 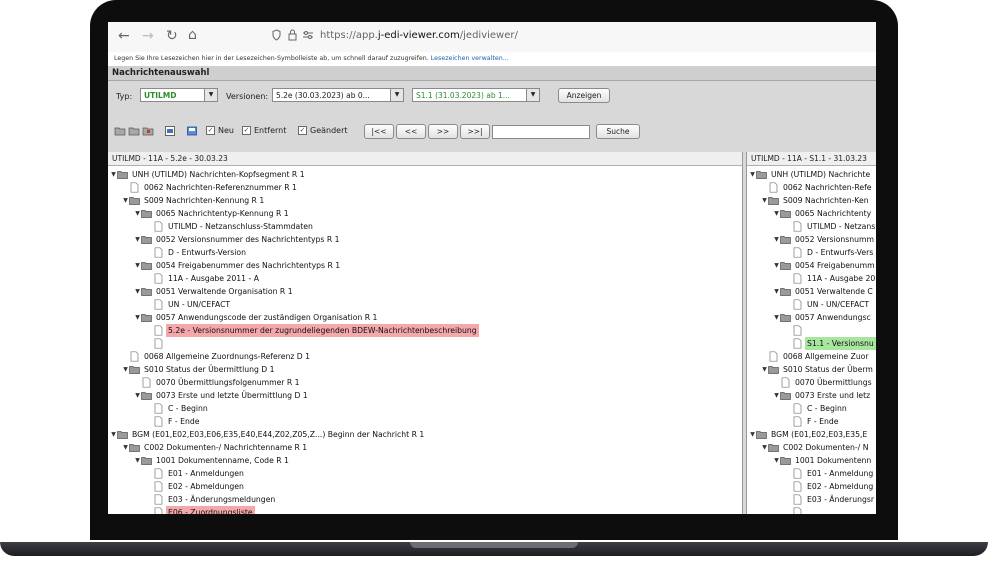 What do you see at coordinates (292, 35) in the screenshot?
I see `lock-icon` at bounding box center [292, 35].